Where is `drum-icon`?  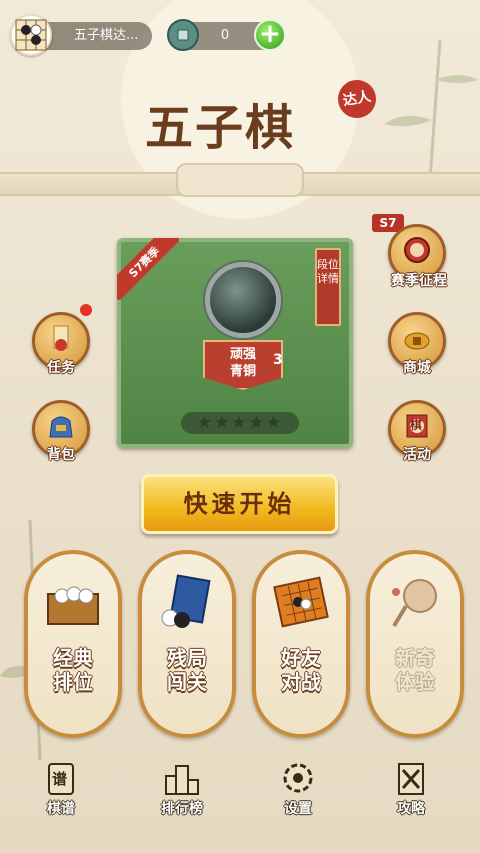 drum-icon is located at coordinates (417, 250).